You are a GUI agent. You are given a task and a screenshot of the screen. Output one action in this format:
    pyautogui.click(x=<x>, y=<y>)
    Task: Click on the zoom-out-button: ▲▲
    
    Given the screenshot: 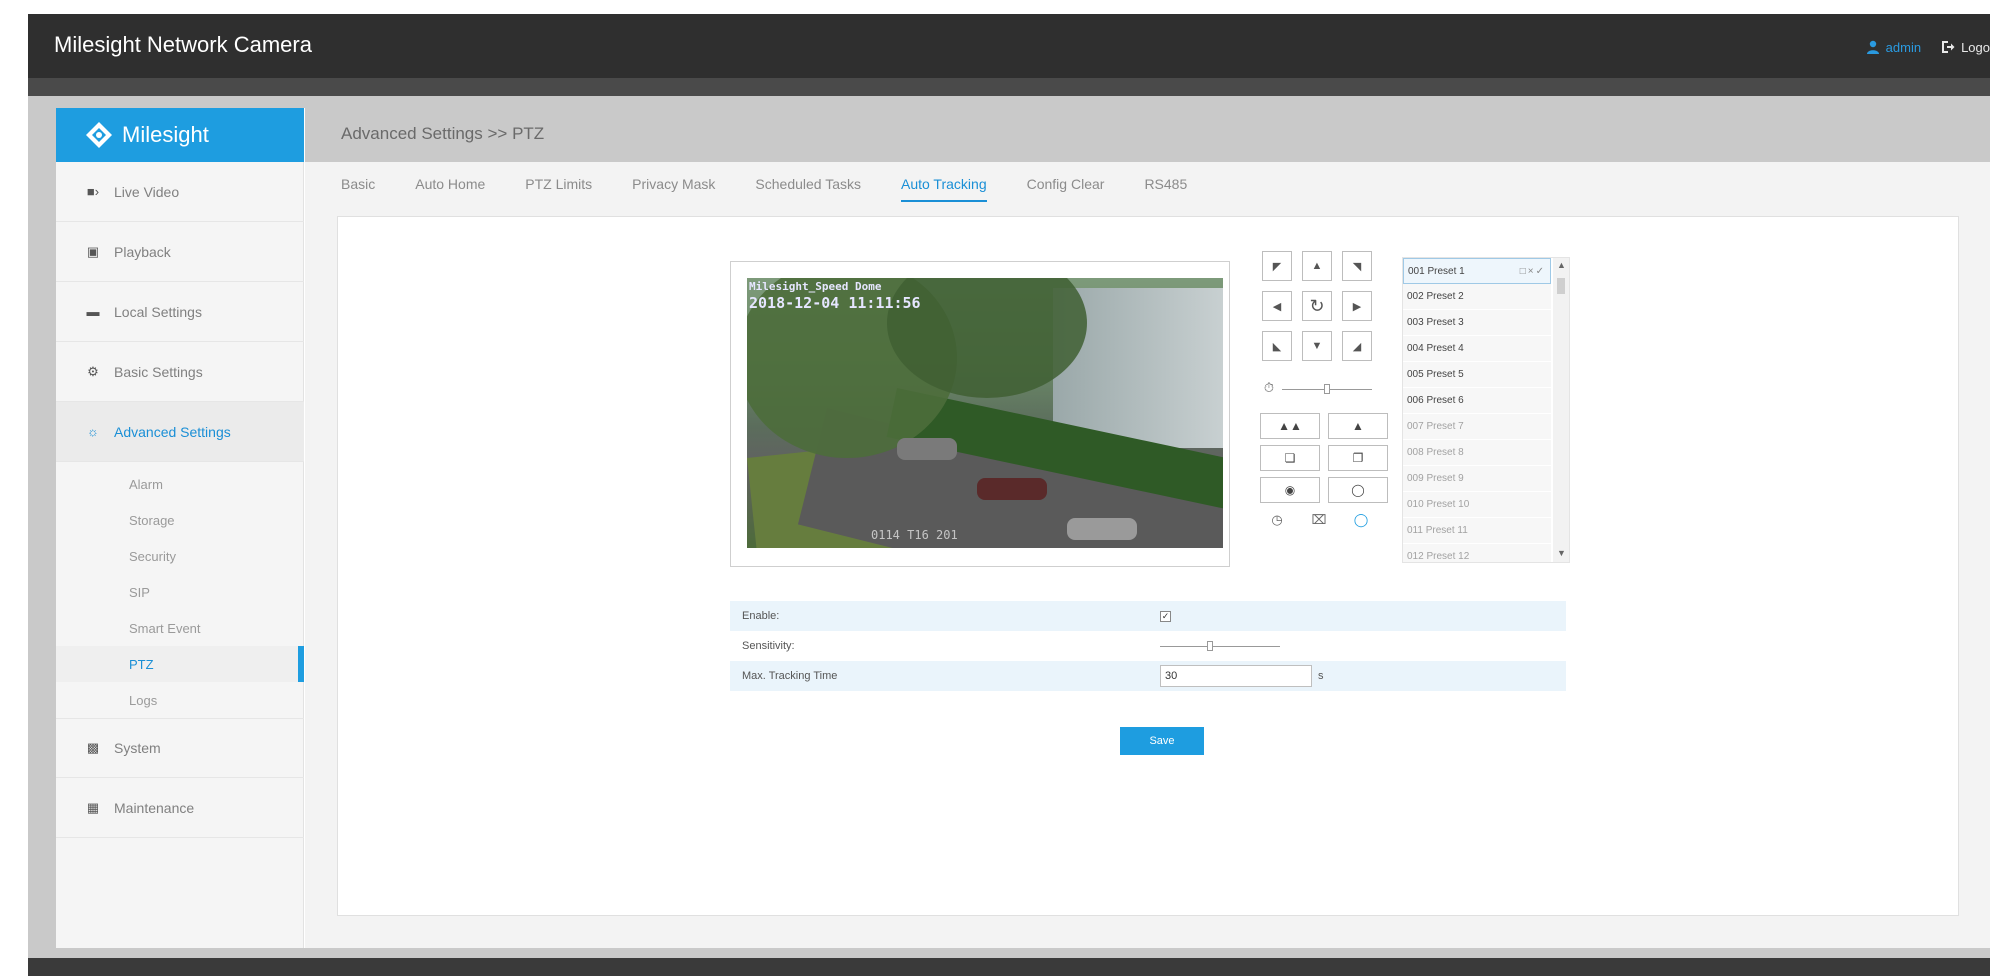 What is the action you would take?
    pyautogui.click(x=1290, y=426)
    